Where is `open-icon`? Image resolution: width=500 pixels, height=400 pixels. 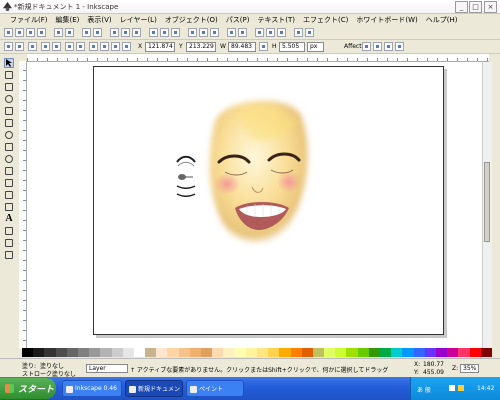 open-icon is located at coordinates (19, 32).